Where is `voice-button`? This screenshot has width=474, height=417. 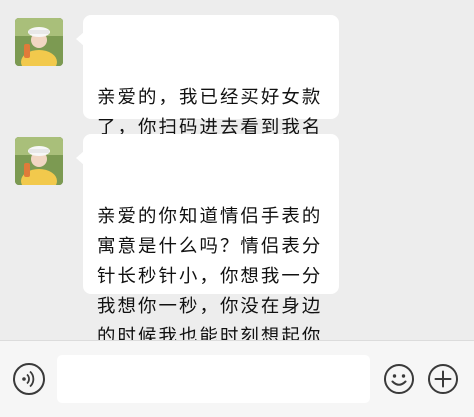
voice-button is located at coordinates (29, 379).